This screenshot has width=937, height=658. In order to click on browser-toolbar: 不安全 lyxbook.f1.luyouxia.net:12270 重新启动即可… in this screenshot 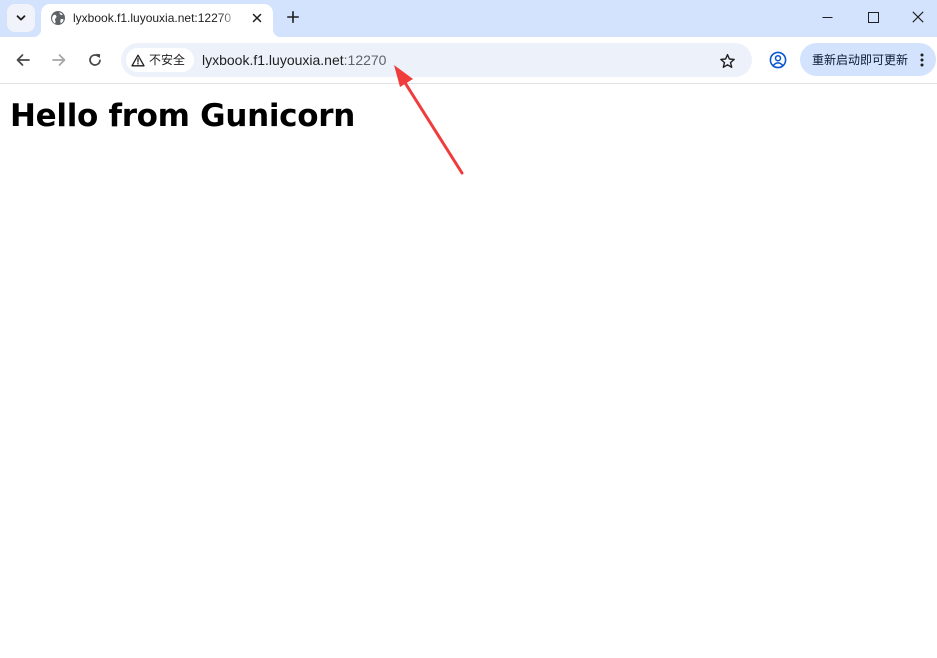, I will do `click(468, 60)`.